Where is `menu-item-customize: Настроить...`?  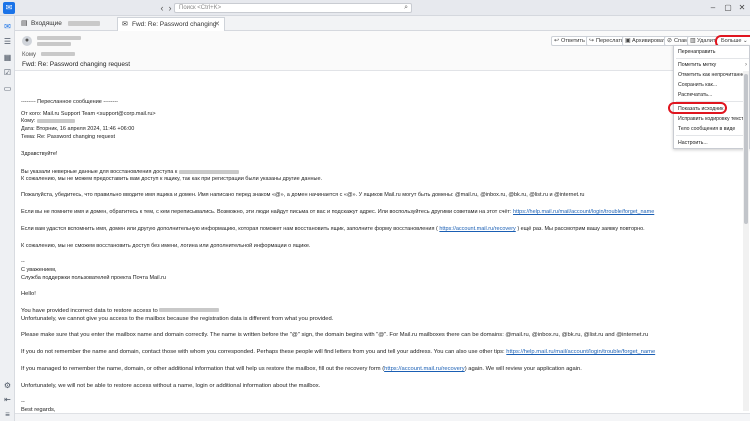 menu-item-customize: Настроить... is located at coordinates (712, 143).